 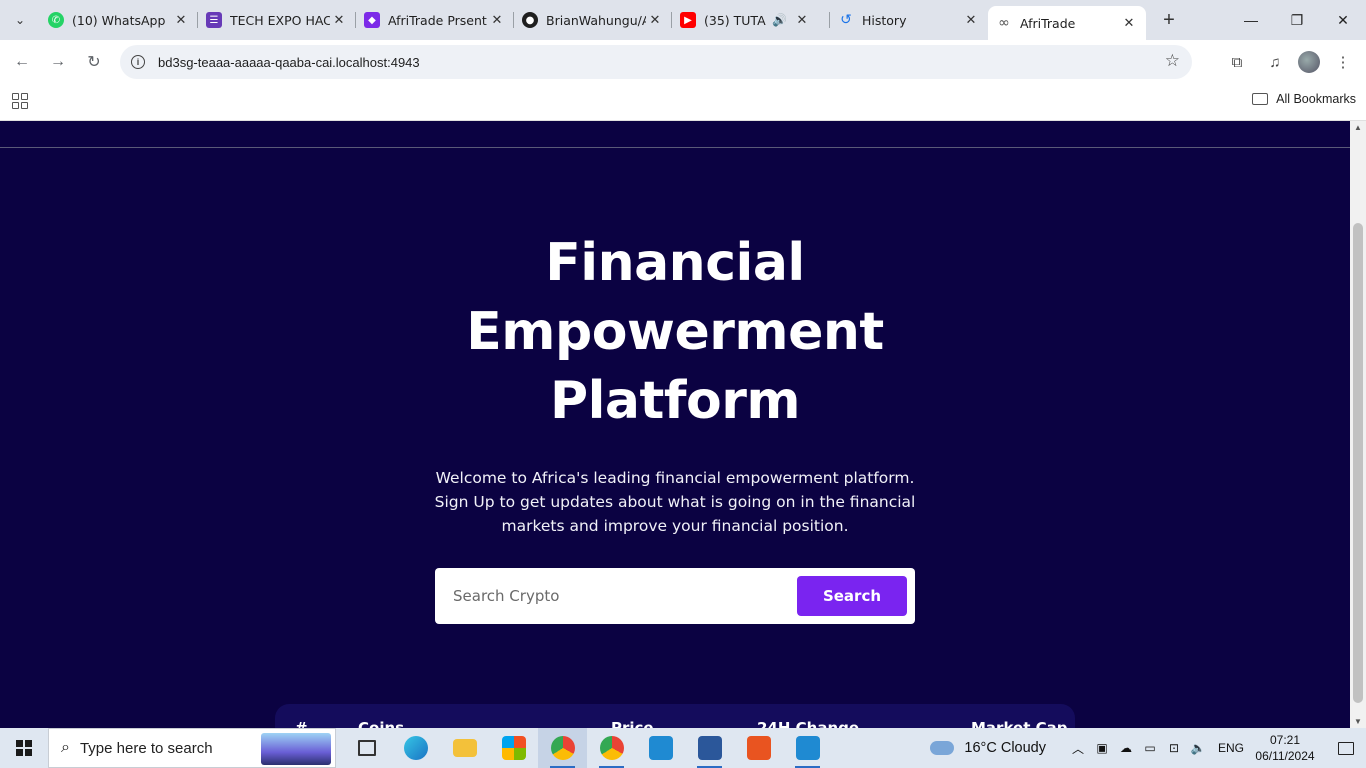 What do you see at coordinates (381, 723) in the screenshot?
I see `table-header-coins: Coins` at bounding box center [381, 723].